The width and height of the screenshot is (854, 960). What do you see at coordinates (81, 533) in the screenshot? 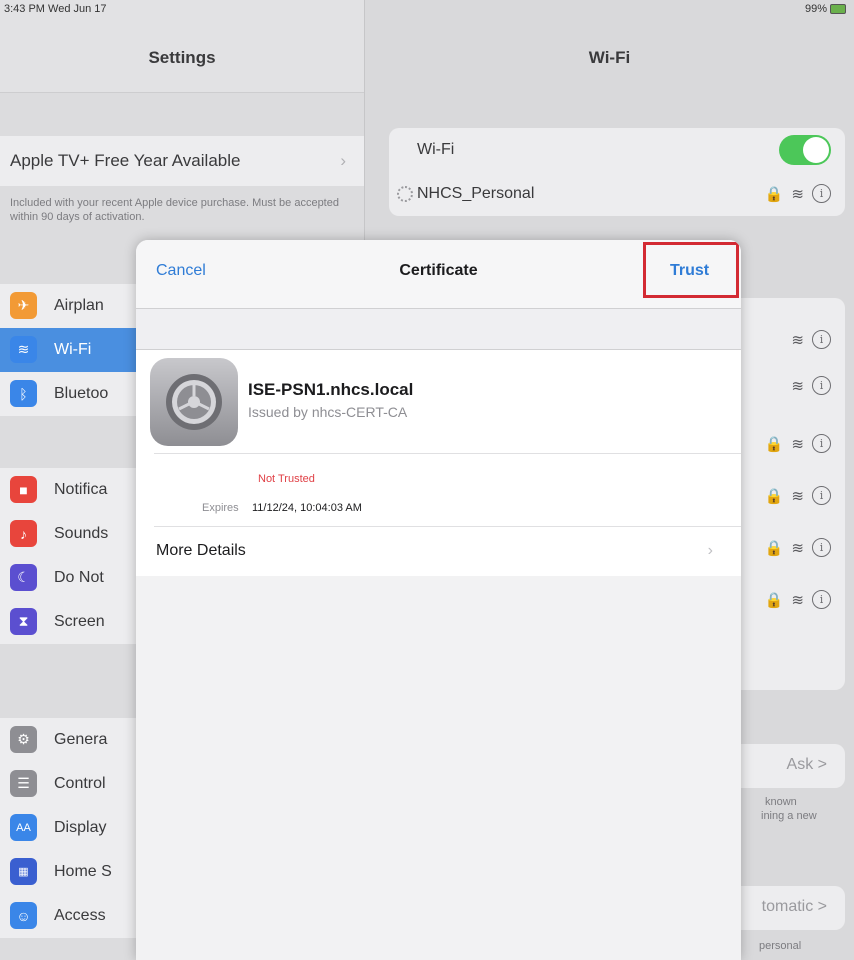
I see `sidebar-item-label: Sounds` at bounding box center [81, 533].